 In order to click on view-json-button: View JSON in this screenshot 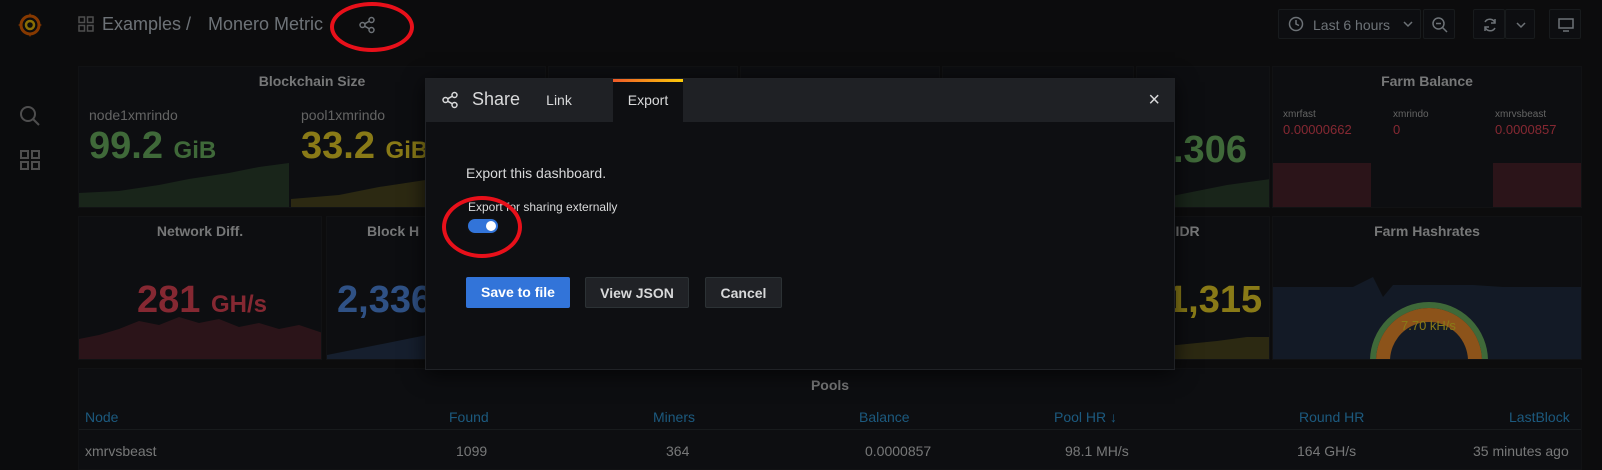, I will do `click(637, 292)`.